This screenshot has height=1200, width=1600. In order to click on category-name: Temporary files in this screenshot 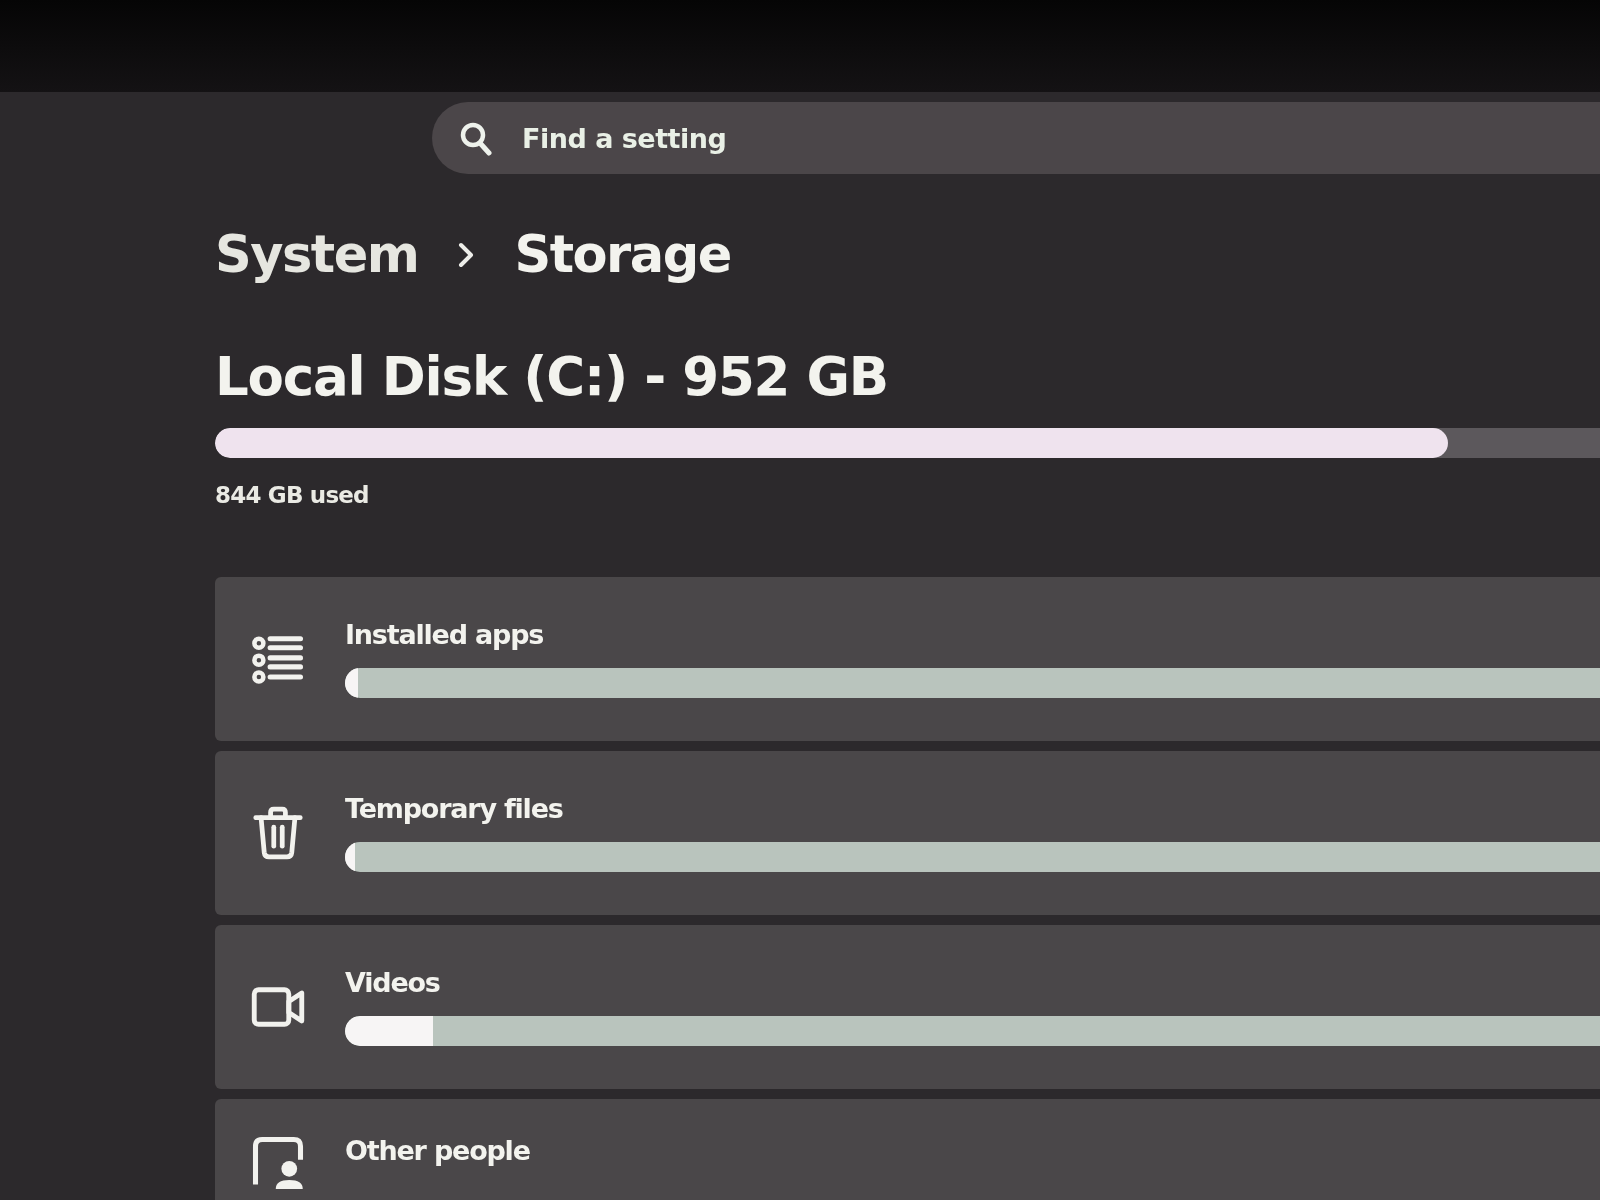, I will do `click(454, 809)`.